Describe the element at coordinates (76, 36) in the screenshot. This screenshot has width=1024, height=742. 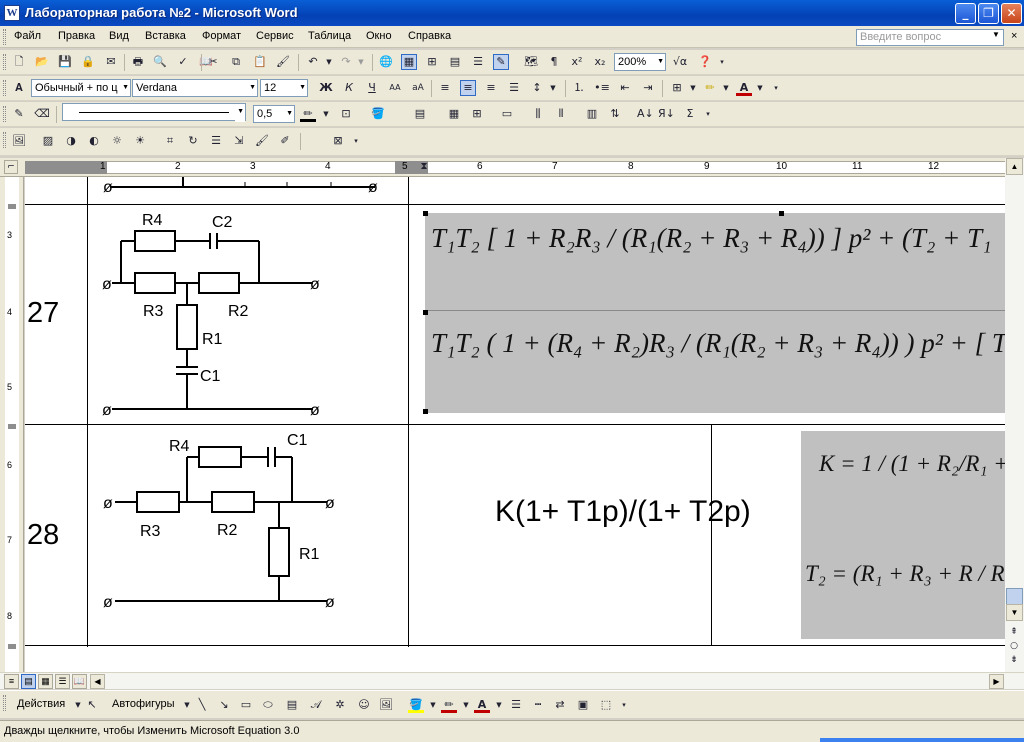
I see `menu-edit: Правка` at that location.